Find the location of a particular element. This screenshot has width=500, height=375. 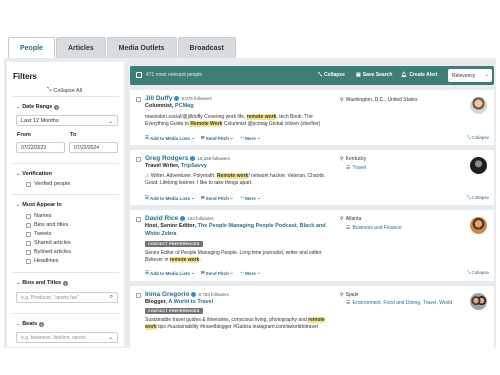

option-shared-articles: Shared articles is located at coordinates (48, 243).